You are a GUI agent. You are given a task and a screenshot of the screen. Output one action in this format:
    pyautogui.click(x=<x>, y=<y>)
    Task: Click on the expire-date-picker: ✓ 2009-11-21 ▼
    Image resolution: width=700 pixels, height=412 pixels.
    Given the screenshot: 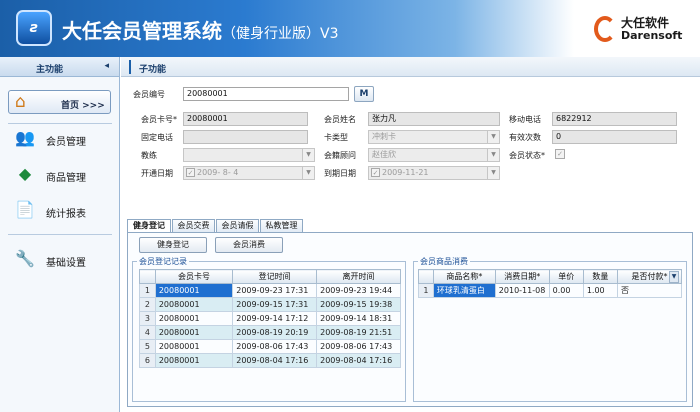 What is the action you would take?
    pyautogui.click(x=434, y=173)
    